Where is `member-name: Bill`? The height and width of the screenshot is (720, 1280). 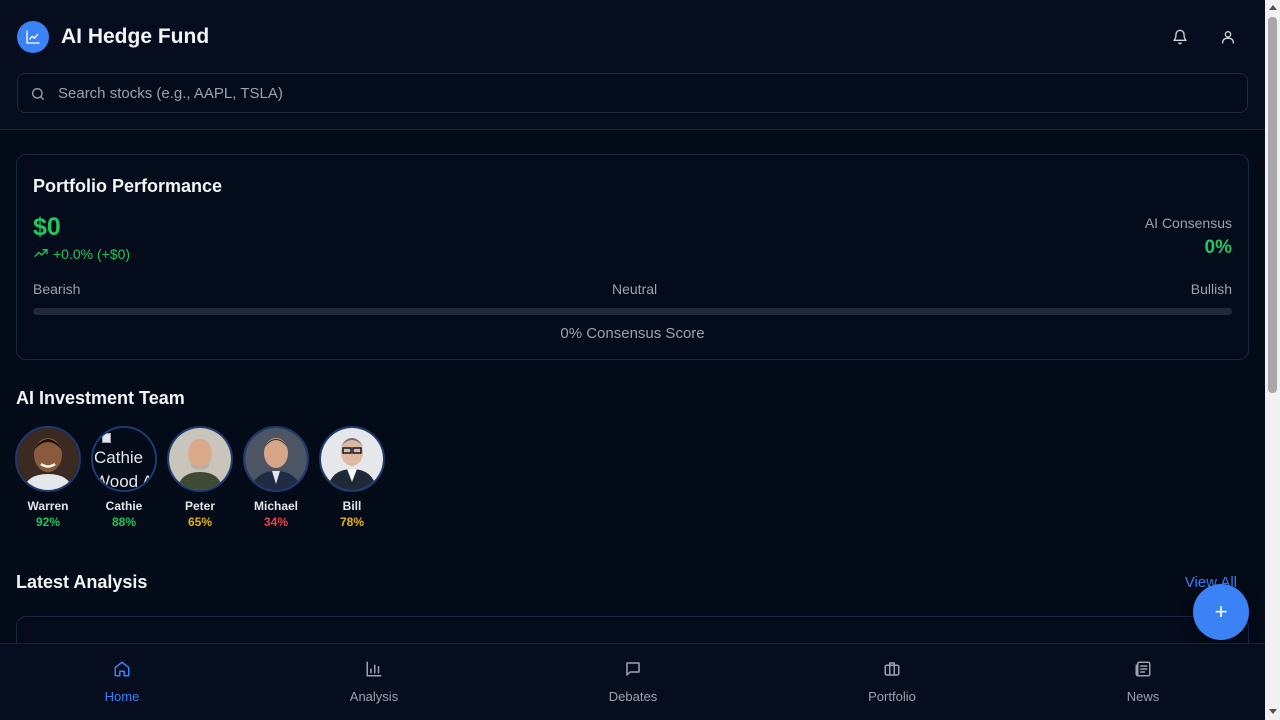
member-name: Bill is located at coordinates (352, 506).